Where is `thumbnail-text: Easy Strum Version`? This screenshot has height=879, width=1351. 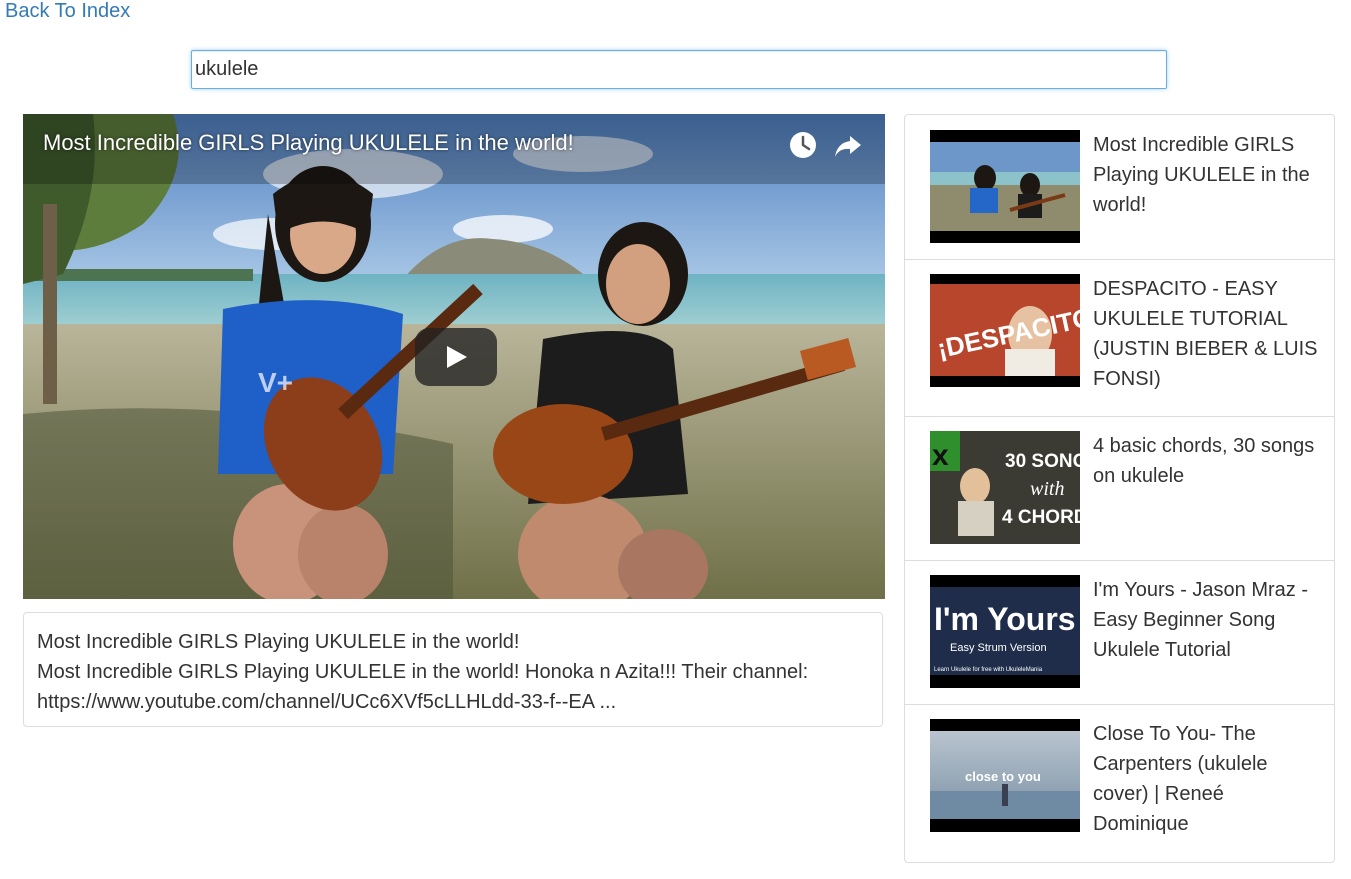 thumbnail-text: Easy Strum Version is located at coordinates (998, 648).